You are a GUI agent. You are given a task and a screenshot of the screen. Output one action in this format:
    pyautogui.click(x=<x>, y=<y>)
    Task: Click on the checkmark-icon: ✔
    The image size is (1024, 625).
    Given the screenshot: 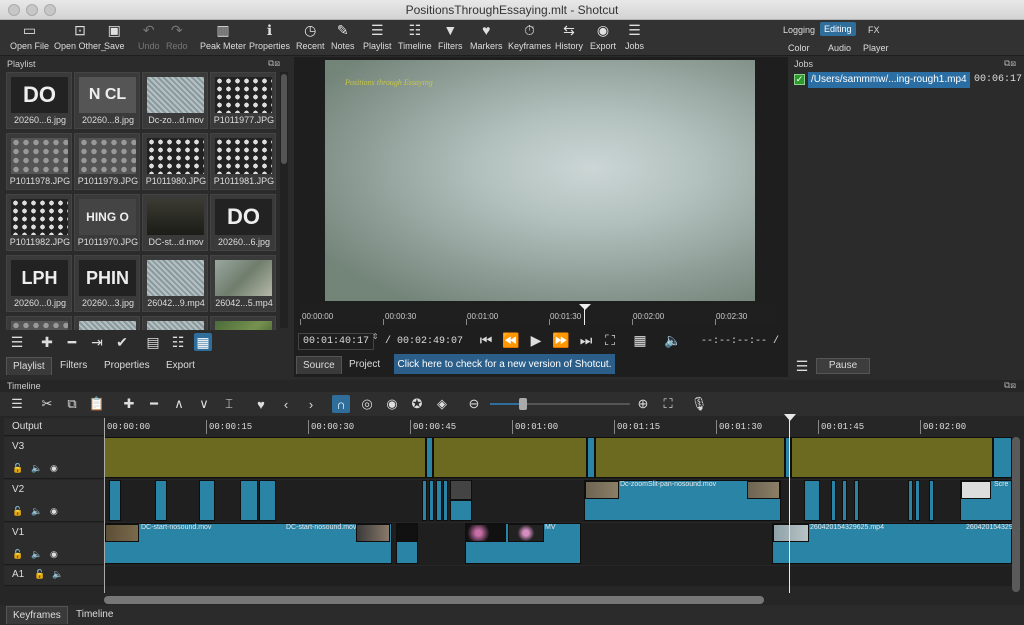 What is the action you would take?
    pyautogui.click(x=122, y=342)
    